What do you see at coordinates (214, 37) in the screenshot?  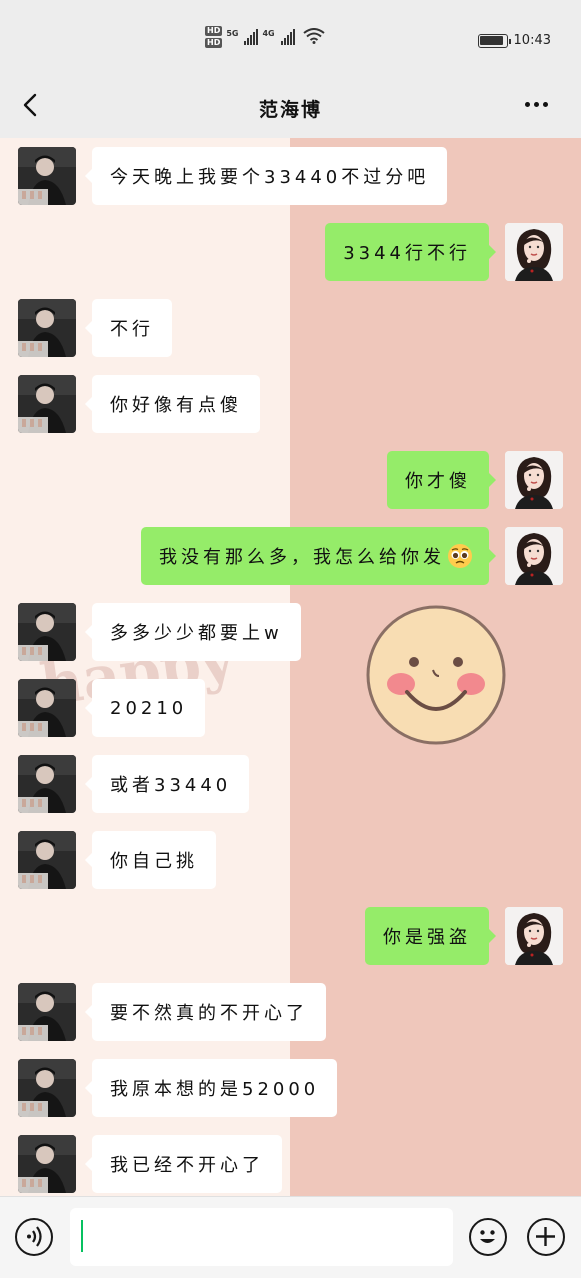 I see `hd-badges: HD HD` at bounding box center [214, 37].